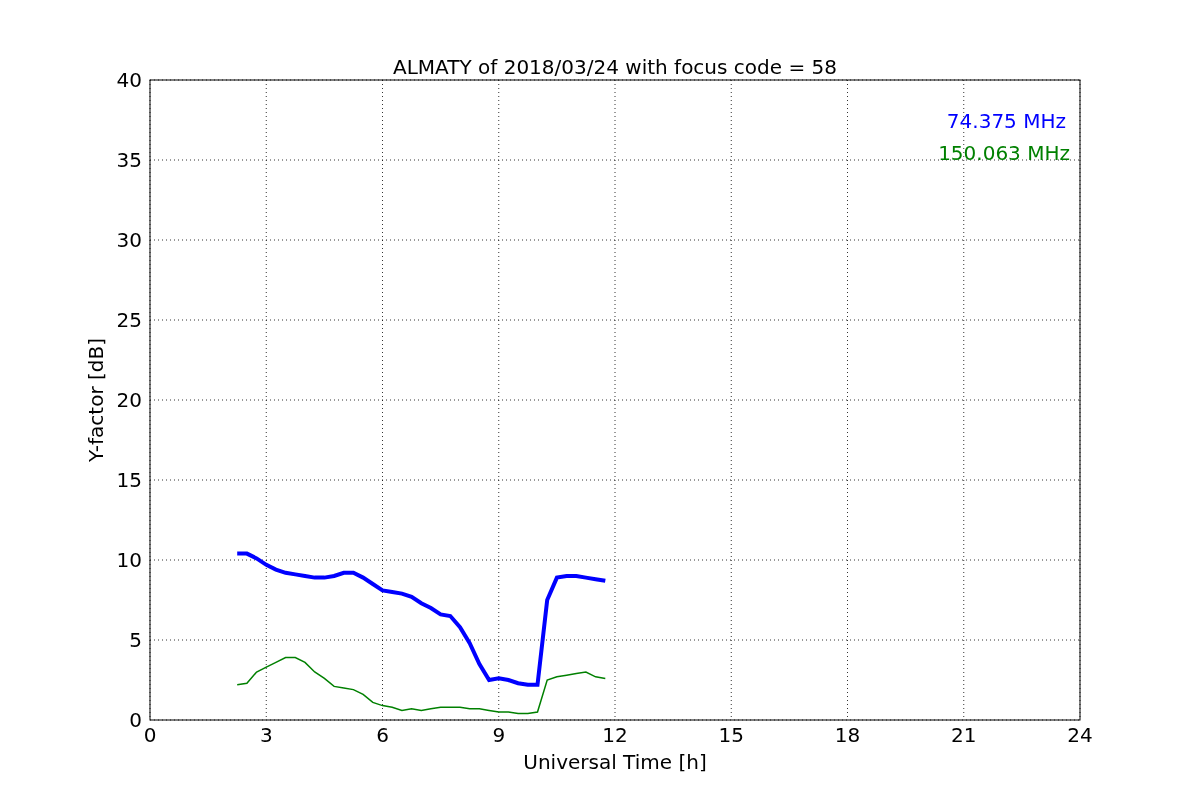 The height and width of the screenshot is (800, 1200). What do you see at coordinates (129, 80) in the screenshot?
I see `tick-label: 40` at bounding box center [129, 80].